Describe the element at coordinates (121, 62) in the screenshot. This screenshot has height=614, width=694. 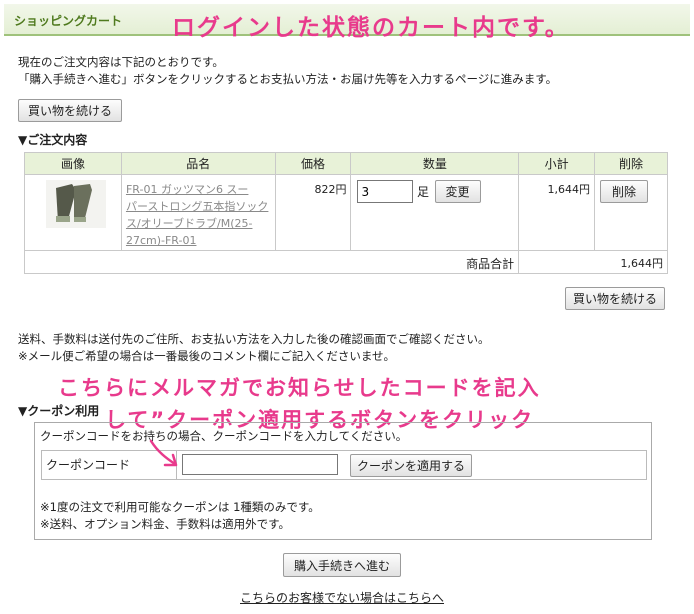
I see `intro-line-1: 現在のご注文内容は下記のとおりです。` at that location.